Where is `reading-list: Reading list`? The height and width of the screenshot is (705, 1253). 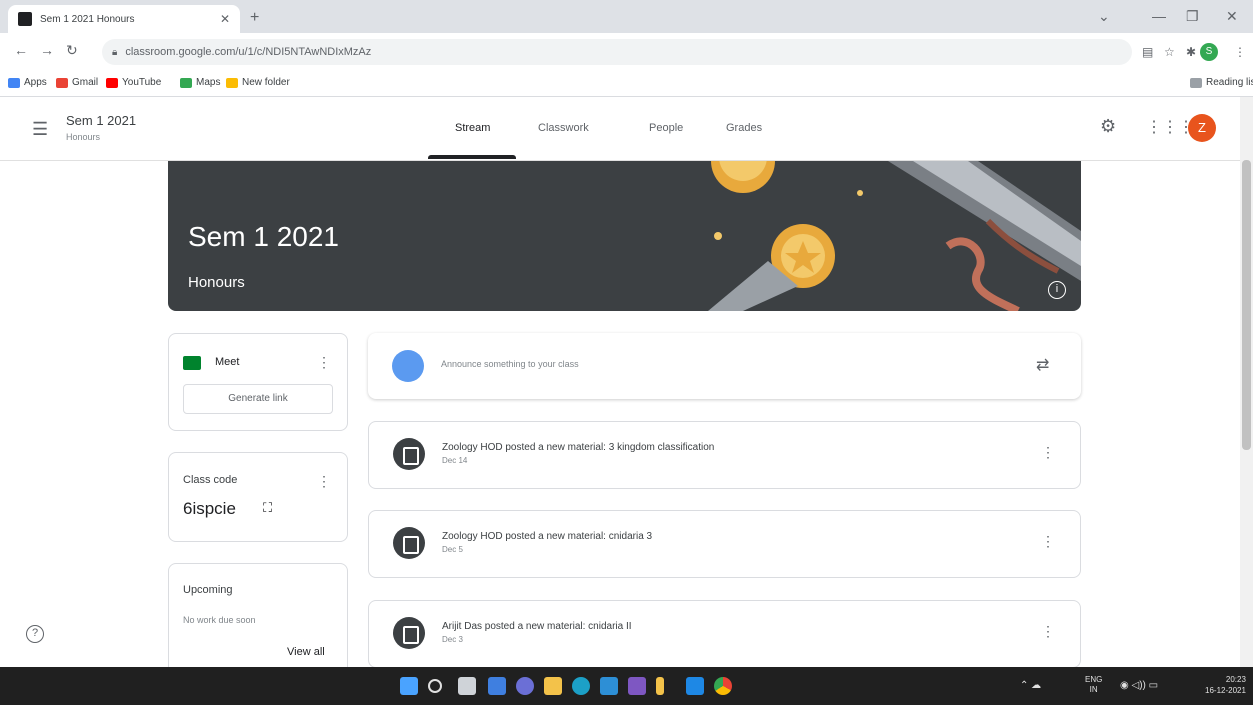 reading-list: Reading list is located at coordinates (1221, 82).